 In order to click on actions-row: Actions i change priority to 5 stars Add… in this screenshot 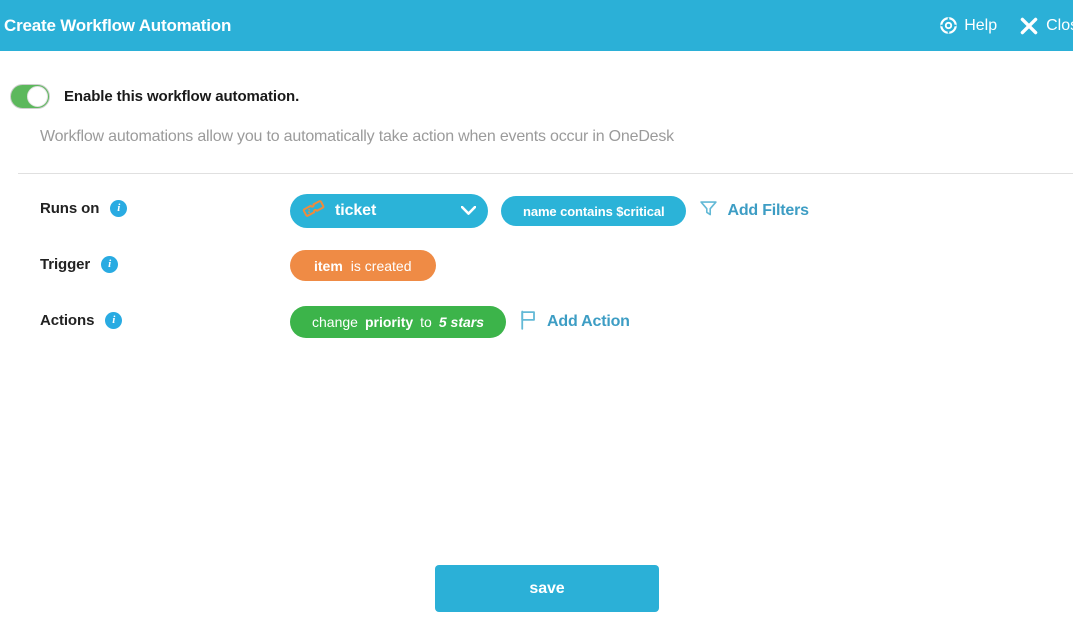, I will do `click(536, 332)`.